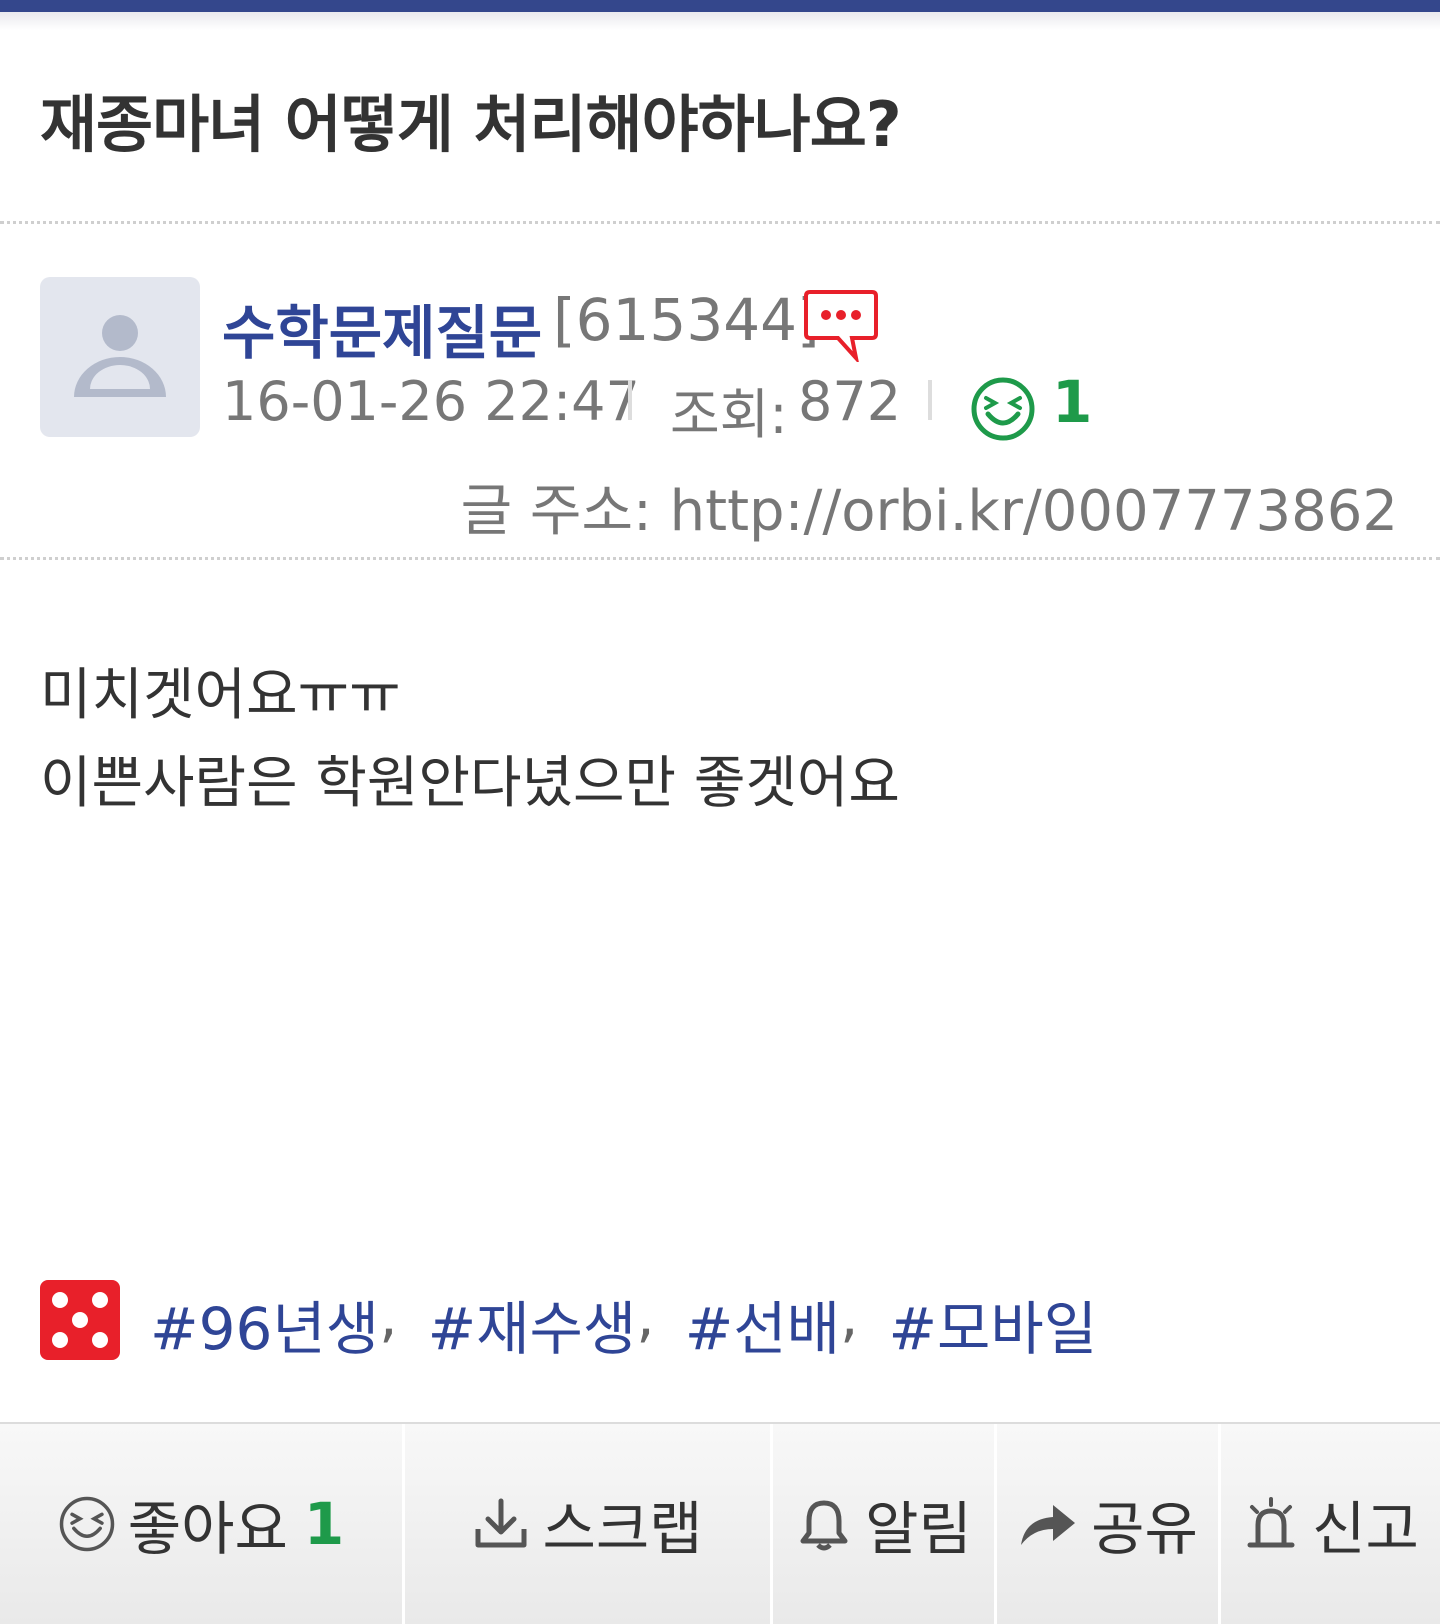  Describe the element at coordinates (1144, 1529) in the screenshot. I see `share-label: 공유` at that location.